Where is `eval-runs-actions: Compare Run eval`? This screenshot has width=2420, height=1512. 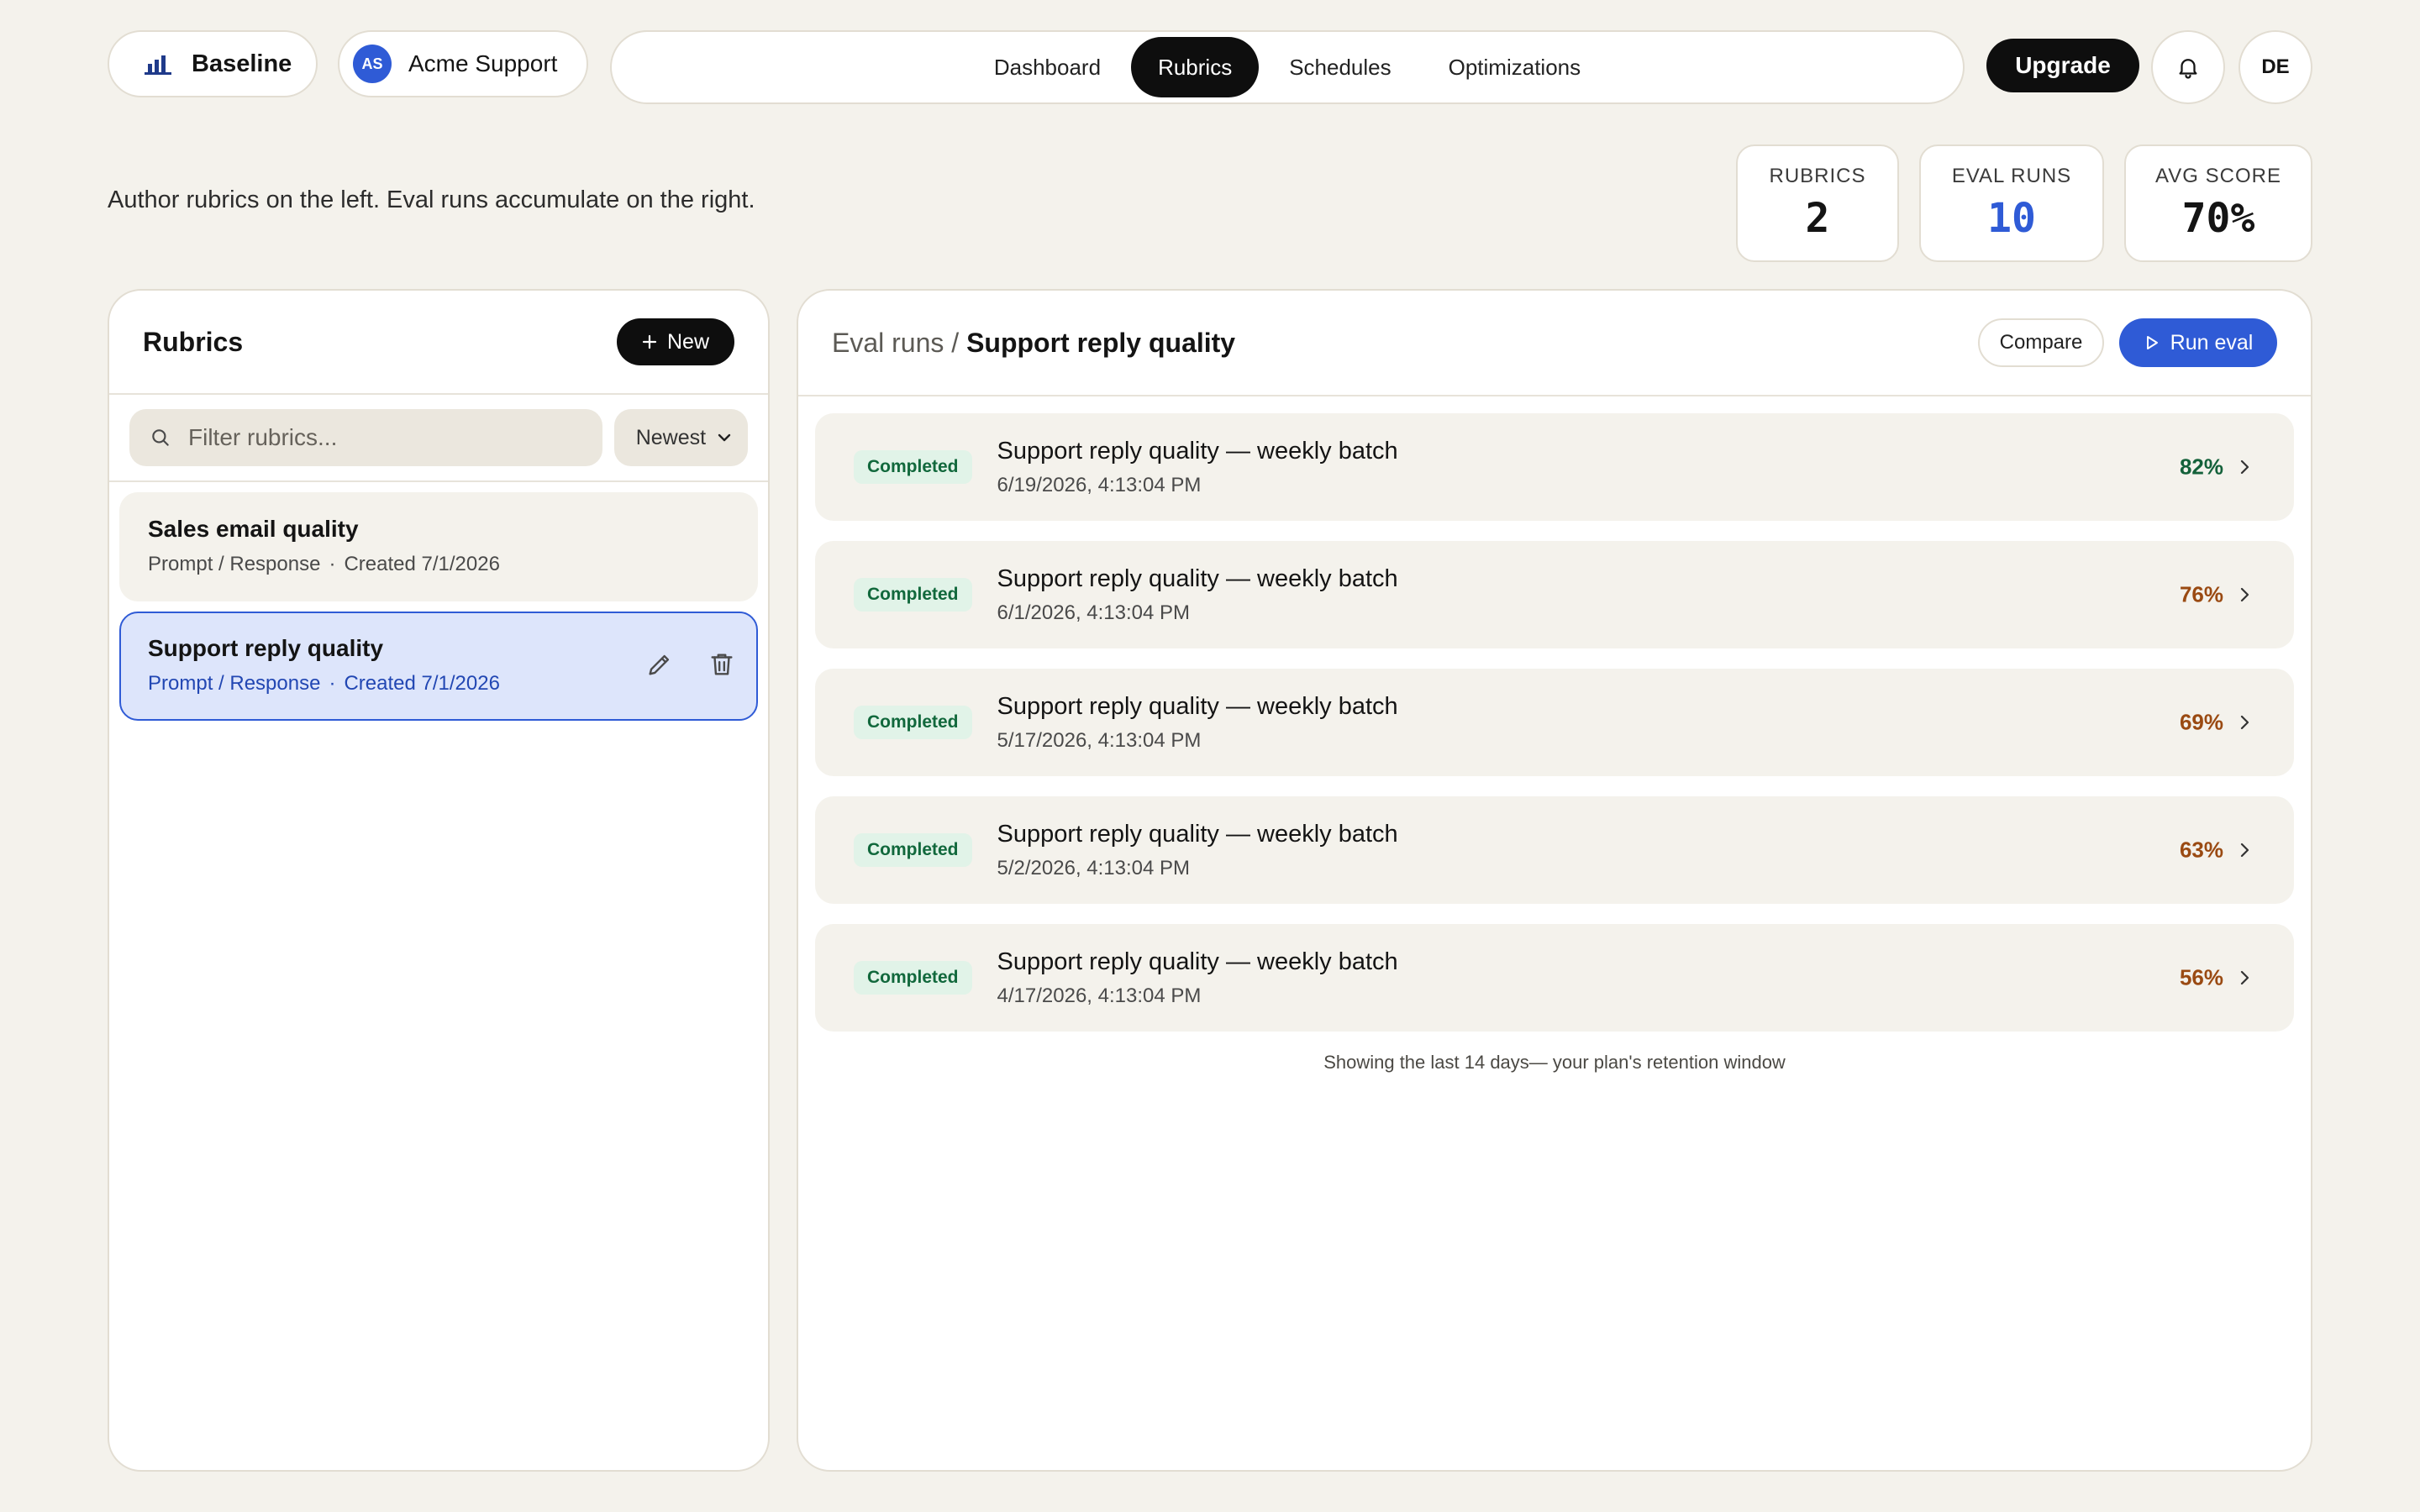
eval-runs-actions: Compare Run eval is located at coordinates (2127, 342).